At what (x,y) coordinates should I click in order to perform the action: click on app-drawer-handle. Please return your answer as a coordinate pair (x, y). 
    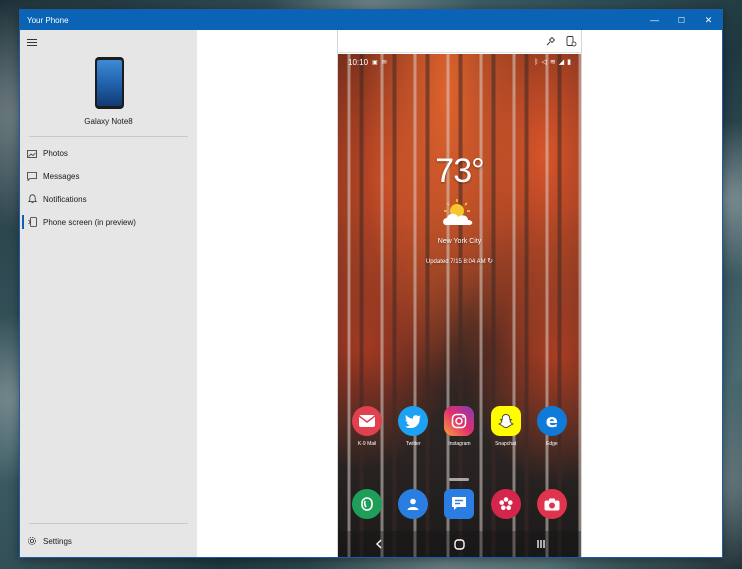
    Looking at the image, I should click on (459, 479).